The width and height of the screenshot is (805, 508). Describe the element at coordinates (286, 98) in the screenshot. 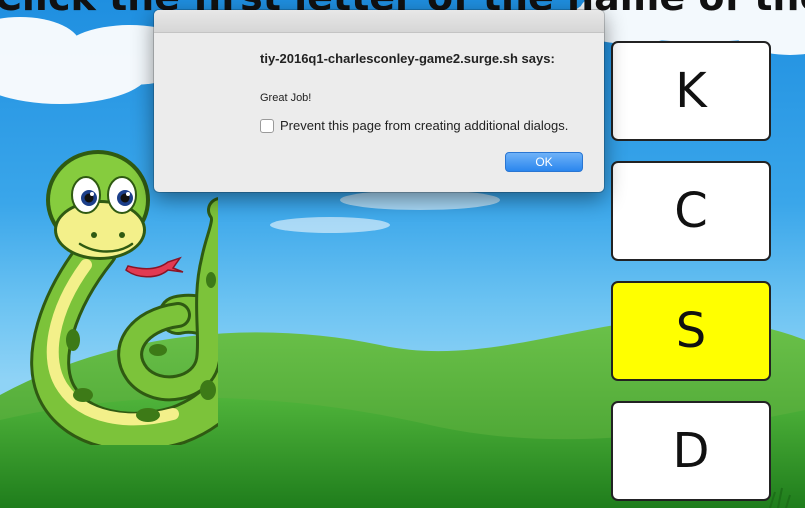

I see `dialog-message: Great Job!` at that location.